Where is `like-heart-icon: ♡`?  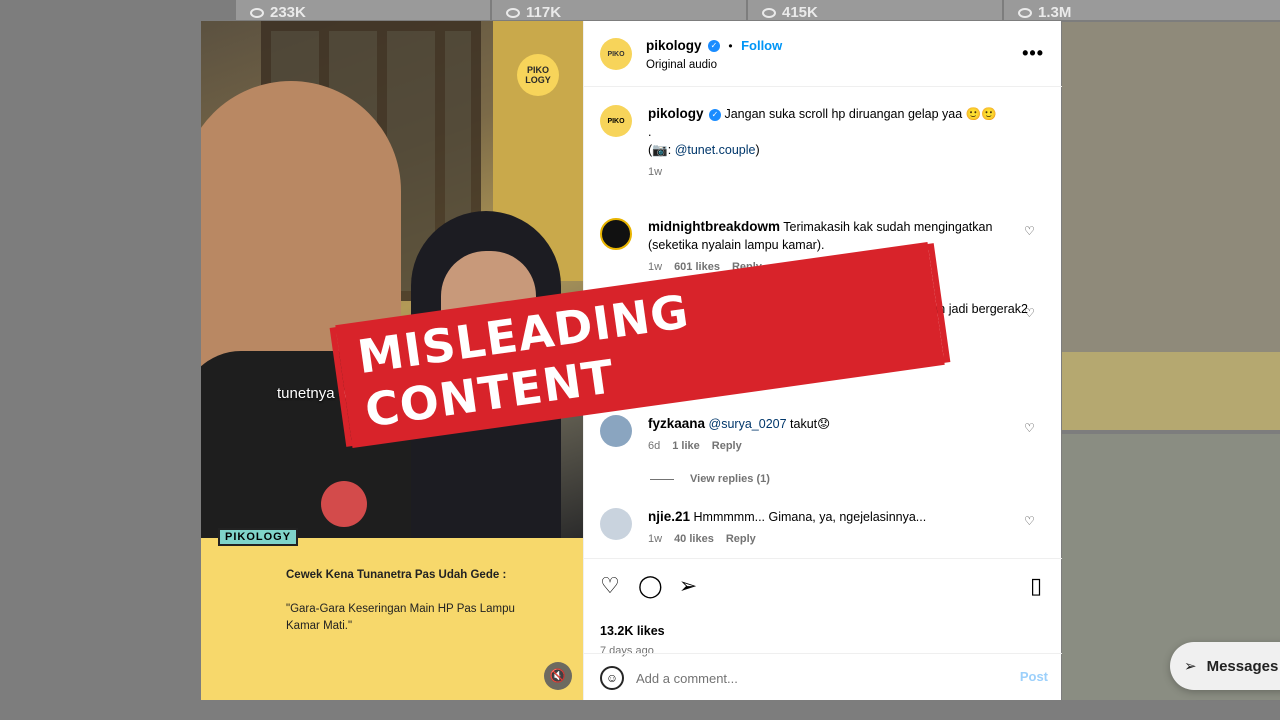 like-heart-icon: ♡ is located at coordinates (610, 586).